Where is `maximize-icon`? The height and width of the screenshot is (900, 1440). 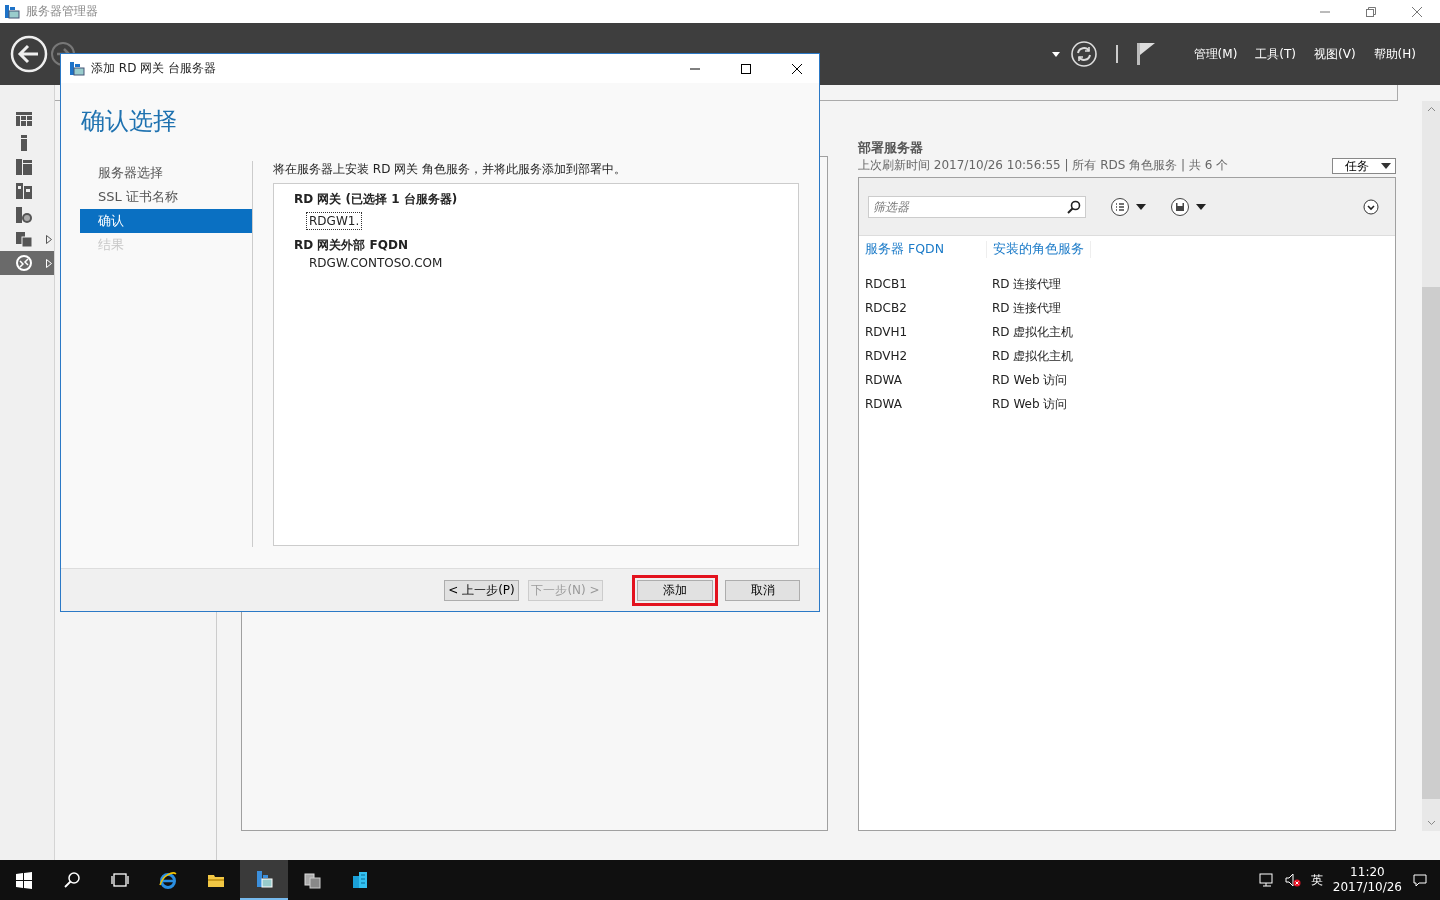 maximize-icon is located at coordinates (745, 68).